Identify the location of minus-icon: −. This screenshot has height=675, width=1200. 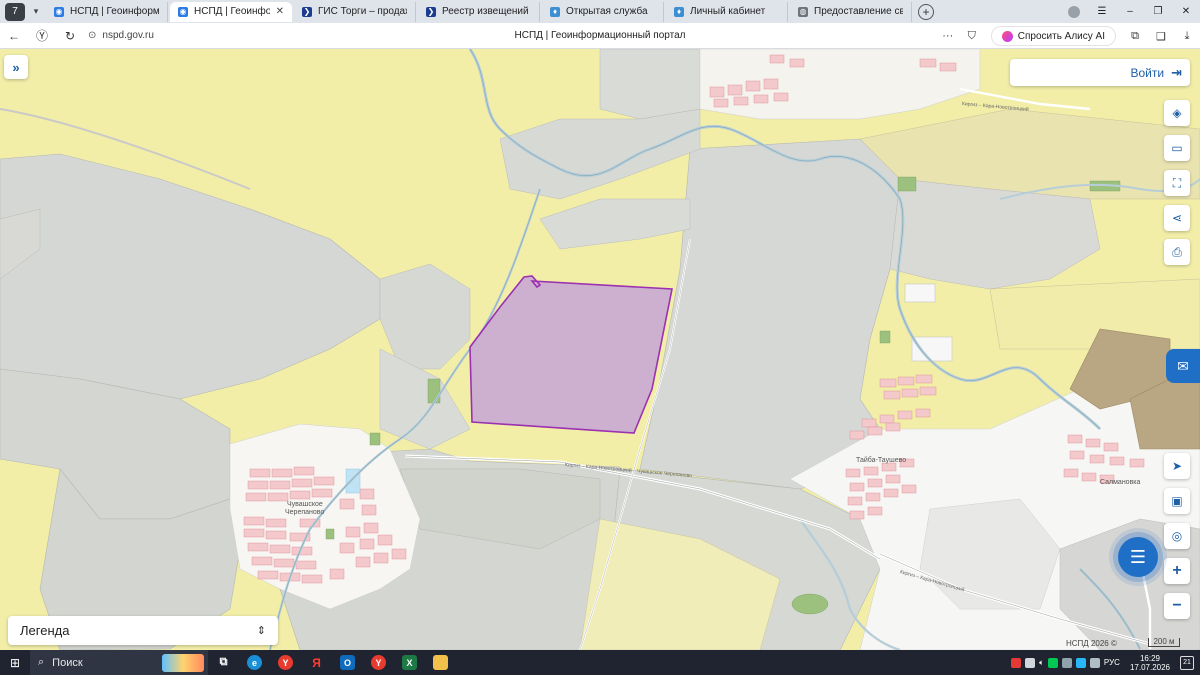
(1177, 605).